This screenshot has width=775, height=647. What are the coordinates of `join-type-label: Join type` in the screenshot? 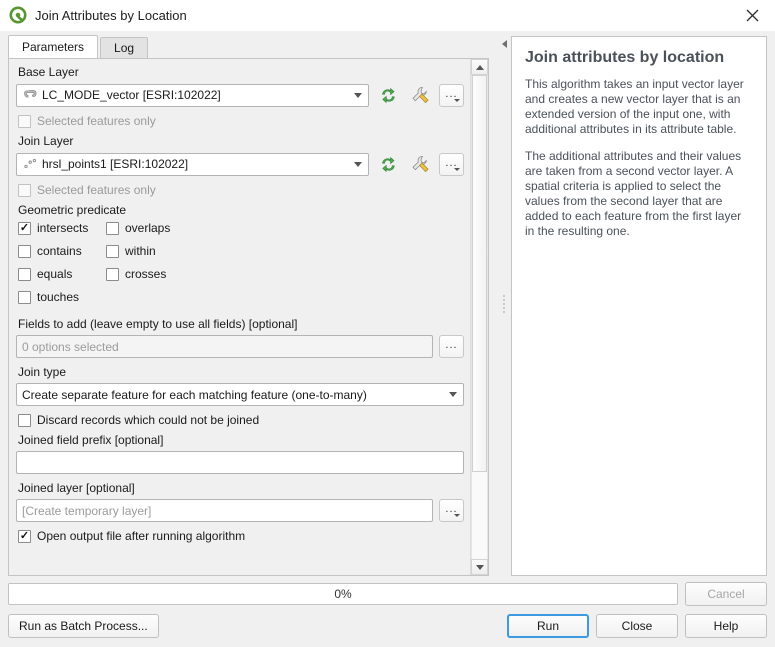 It's located at (42, 372).